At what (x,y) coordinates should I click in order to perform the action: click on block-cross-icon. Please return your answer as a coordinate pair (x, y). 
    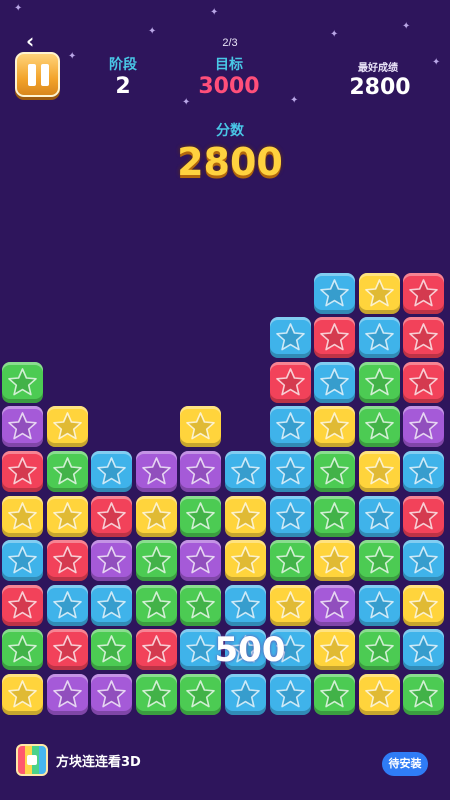
    Looking at the image, I should click on (32, 760).